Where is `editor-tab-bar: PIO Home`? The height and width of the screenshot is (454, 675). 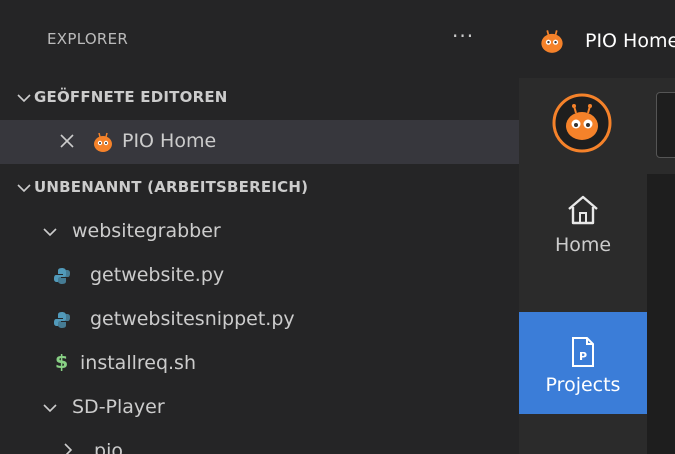
editor-tab-bar: PIO Home is located at coordinates (597, 39).